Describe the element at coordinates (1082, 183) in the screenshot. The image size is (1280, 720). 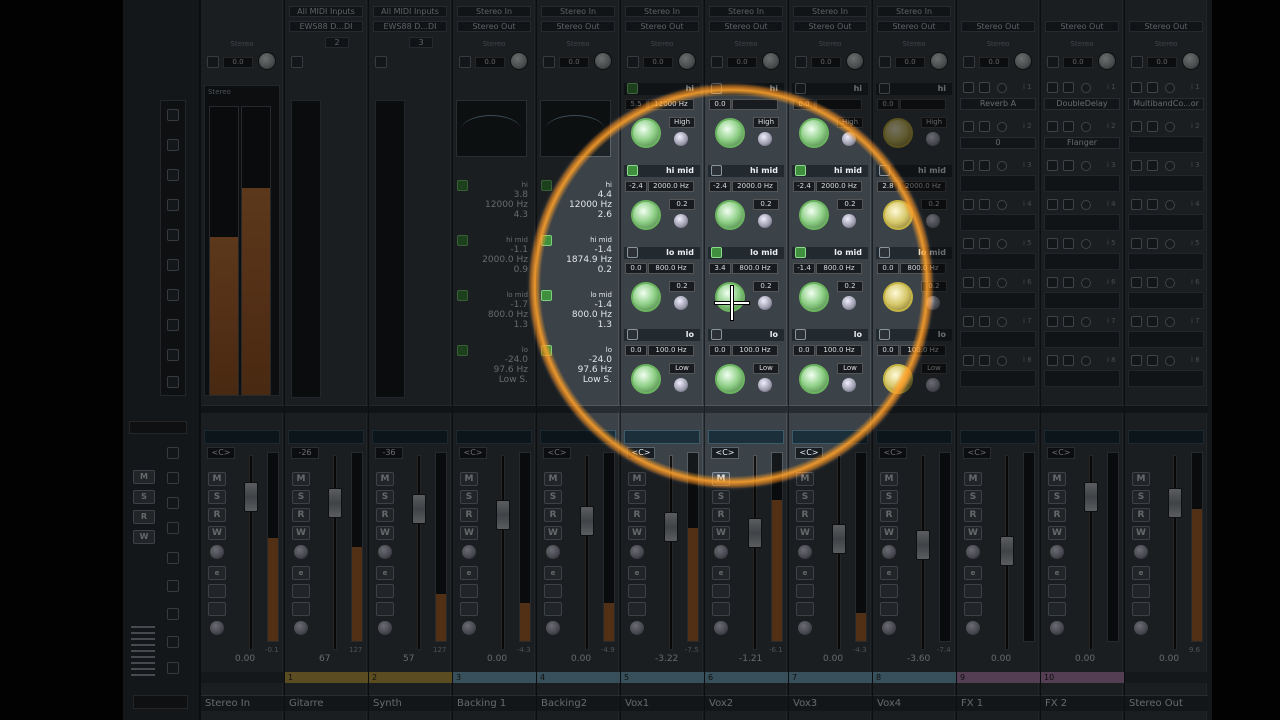
I see `insert-3-slot` at that location.